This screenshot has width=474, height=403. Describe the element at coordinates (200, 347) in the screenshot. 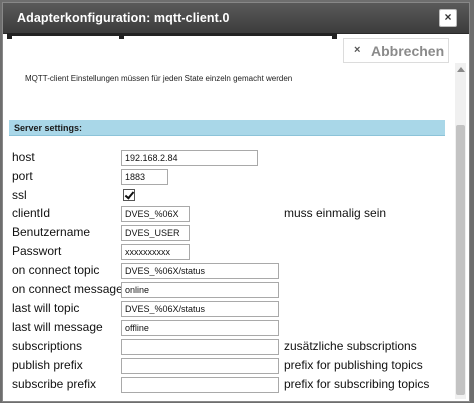

I see `subscriptions-input` at that location.